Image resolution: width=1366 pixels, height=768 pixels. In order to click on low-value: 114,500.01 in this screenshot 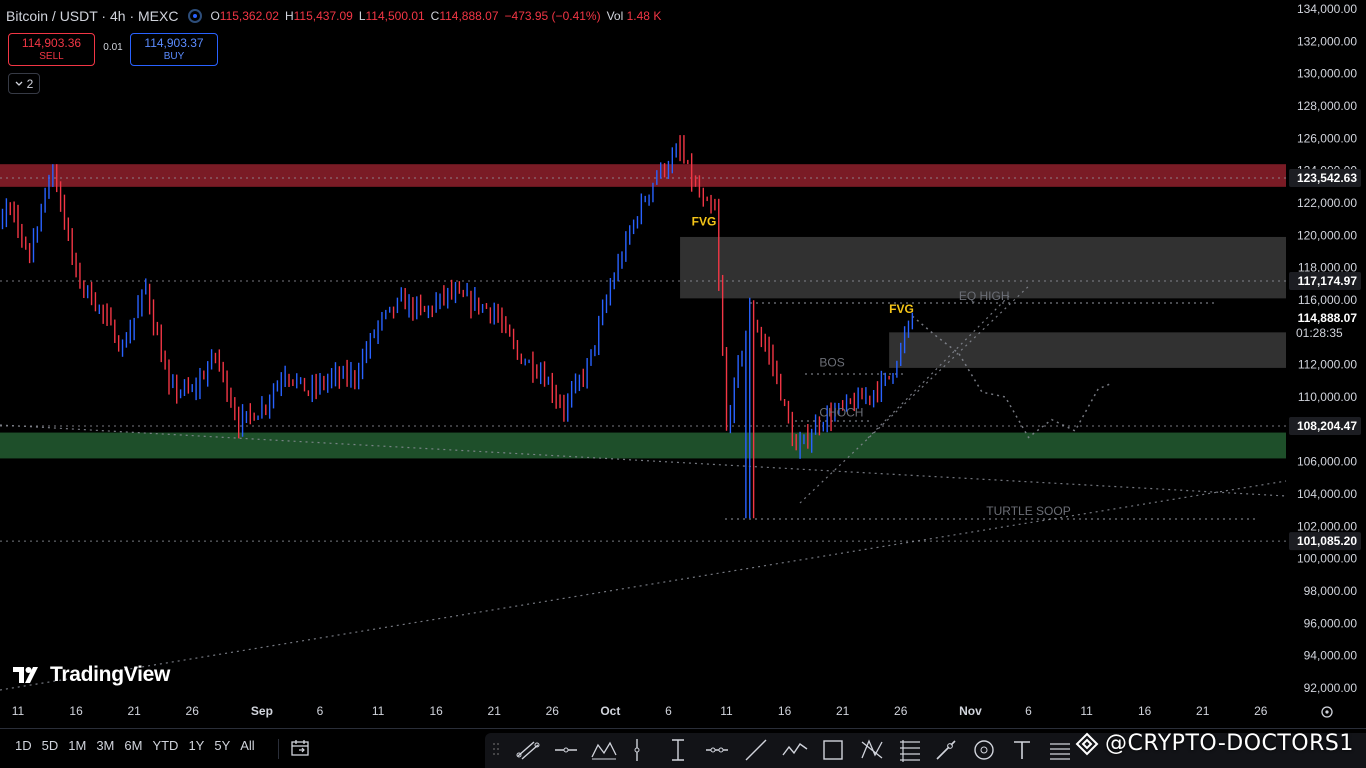, I will do `click(395, 16)`.